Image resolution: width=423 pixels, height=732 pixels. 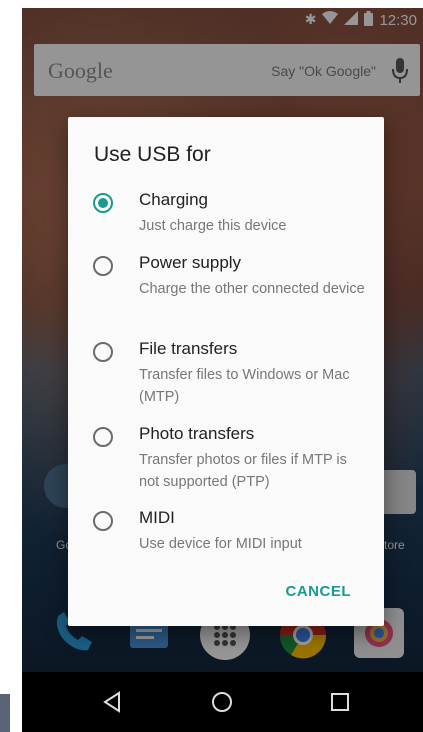 I want to click on radio-file-transfers, so click(x=103, y=352).